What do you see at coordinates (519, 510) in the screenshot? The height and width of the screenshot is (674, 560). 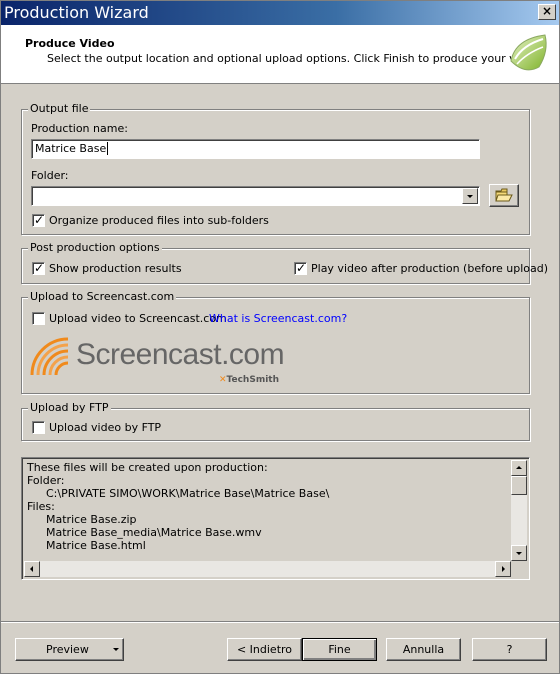 I see `vertical-scrollbar` at bounding box center [519, 510].